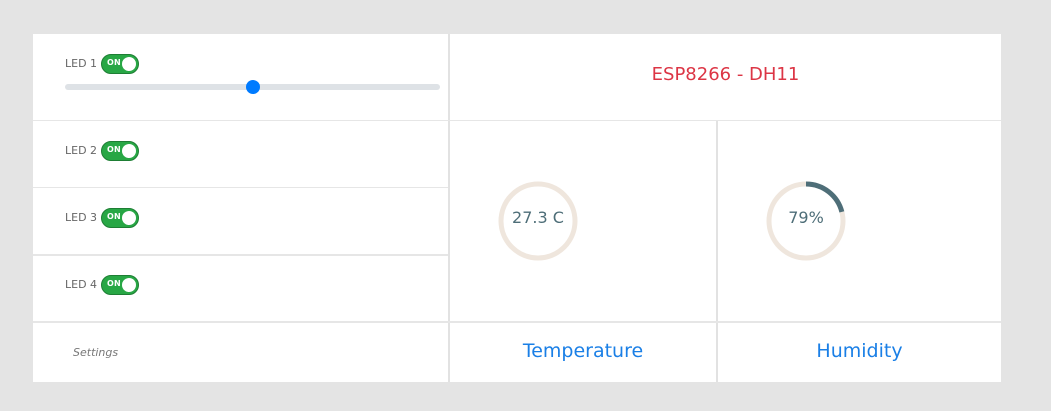  I want to click on led-4-toggle: ON, so click(120, 285).